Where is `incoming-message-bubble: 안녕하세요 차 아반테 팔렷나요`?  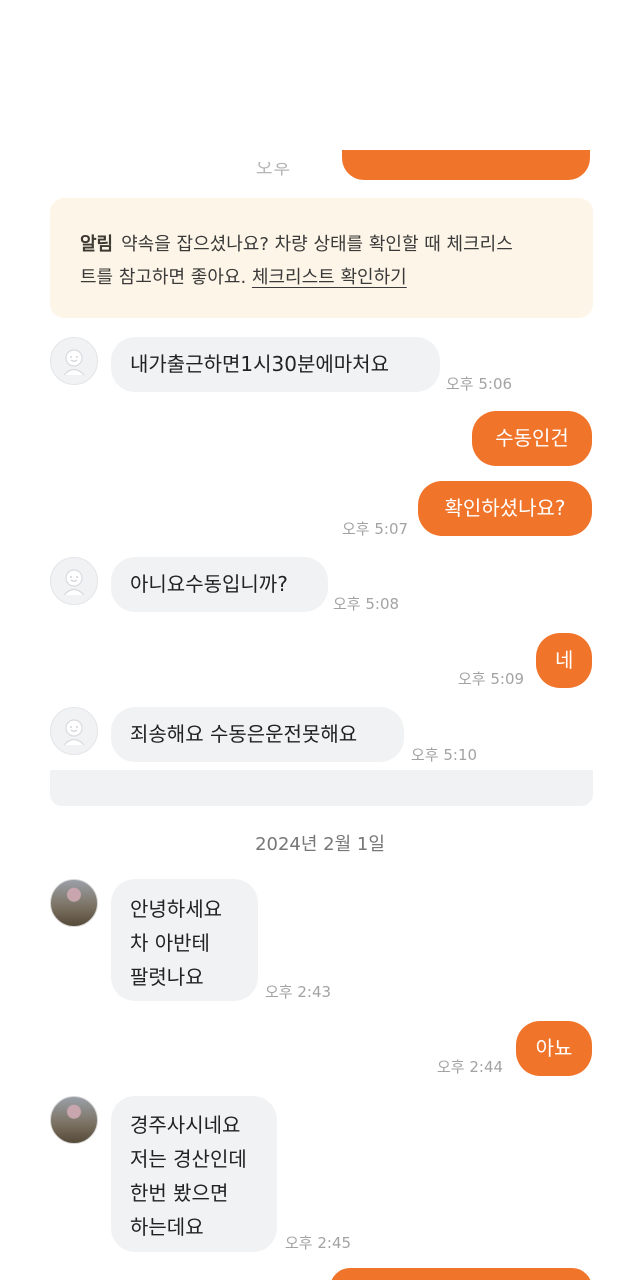 incoming-message-bubble: 안녕하세요 차 아반테 팔렷나요 is located at coordinates (184, 940).